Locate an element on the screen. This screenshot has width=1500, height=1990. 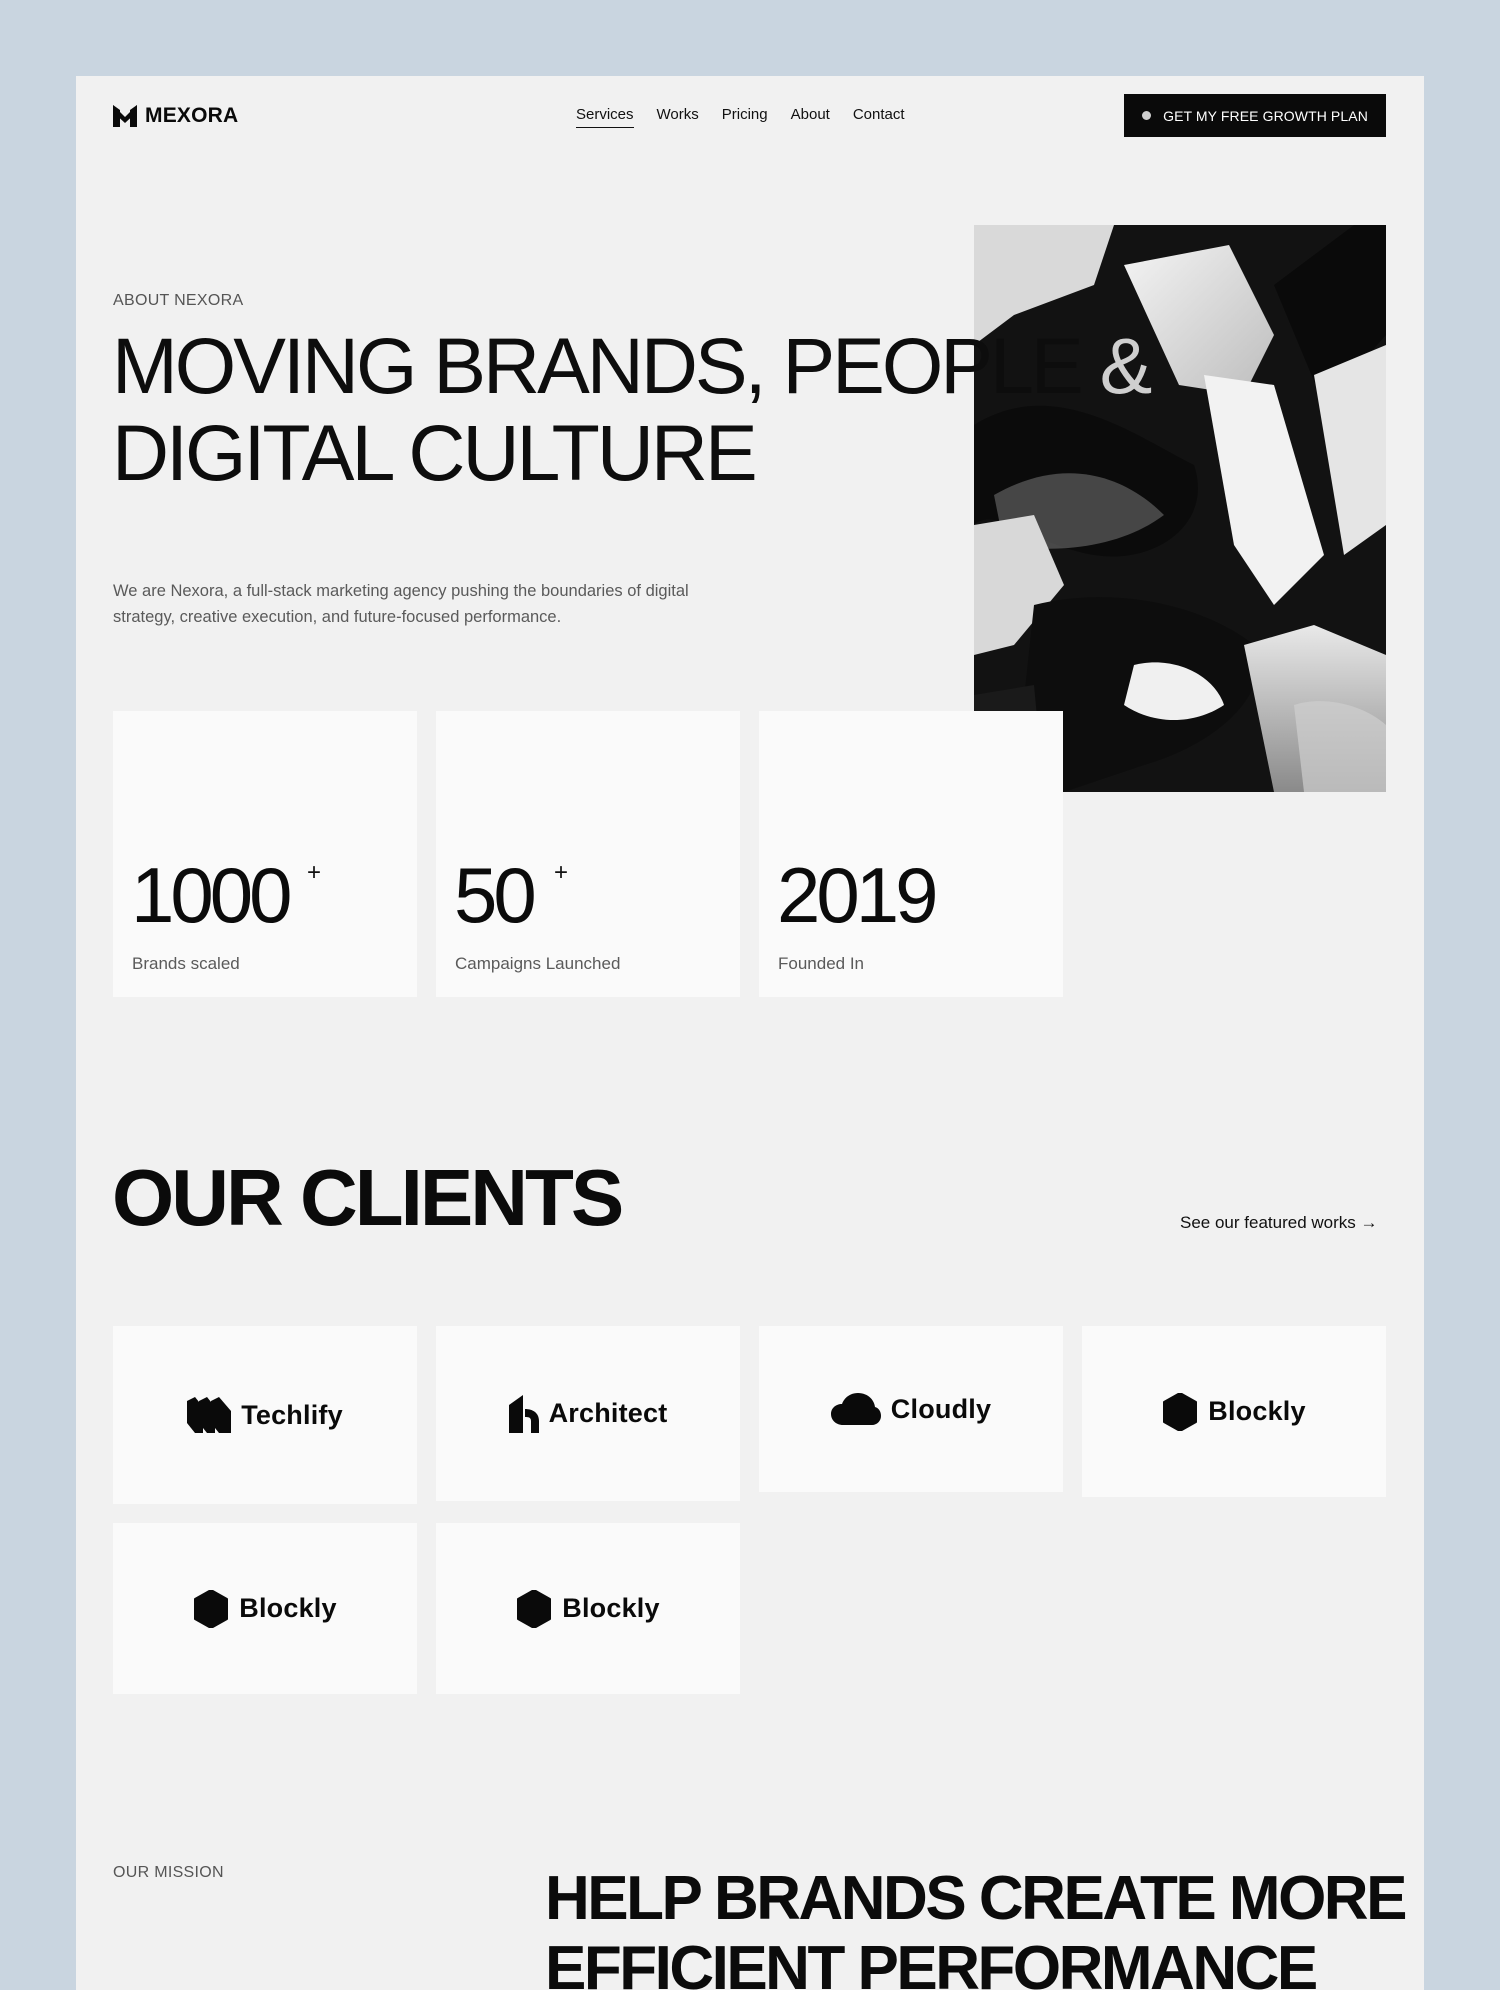
mission-title-line2: EFFICIENT PERFORMANCE is located at coordinates (931, 1962).